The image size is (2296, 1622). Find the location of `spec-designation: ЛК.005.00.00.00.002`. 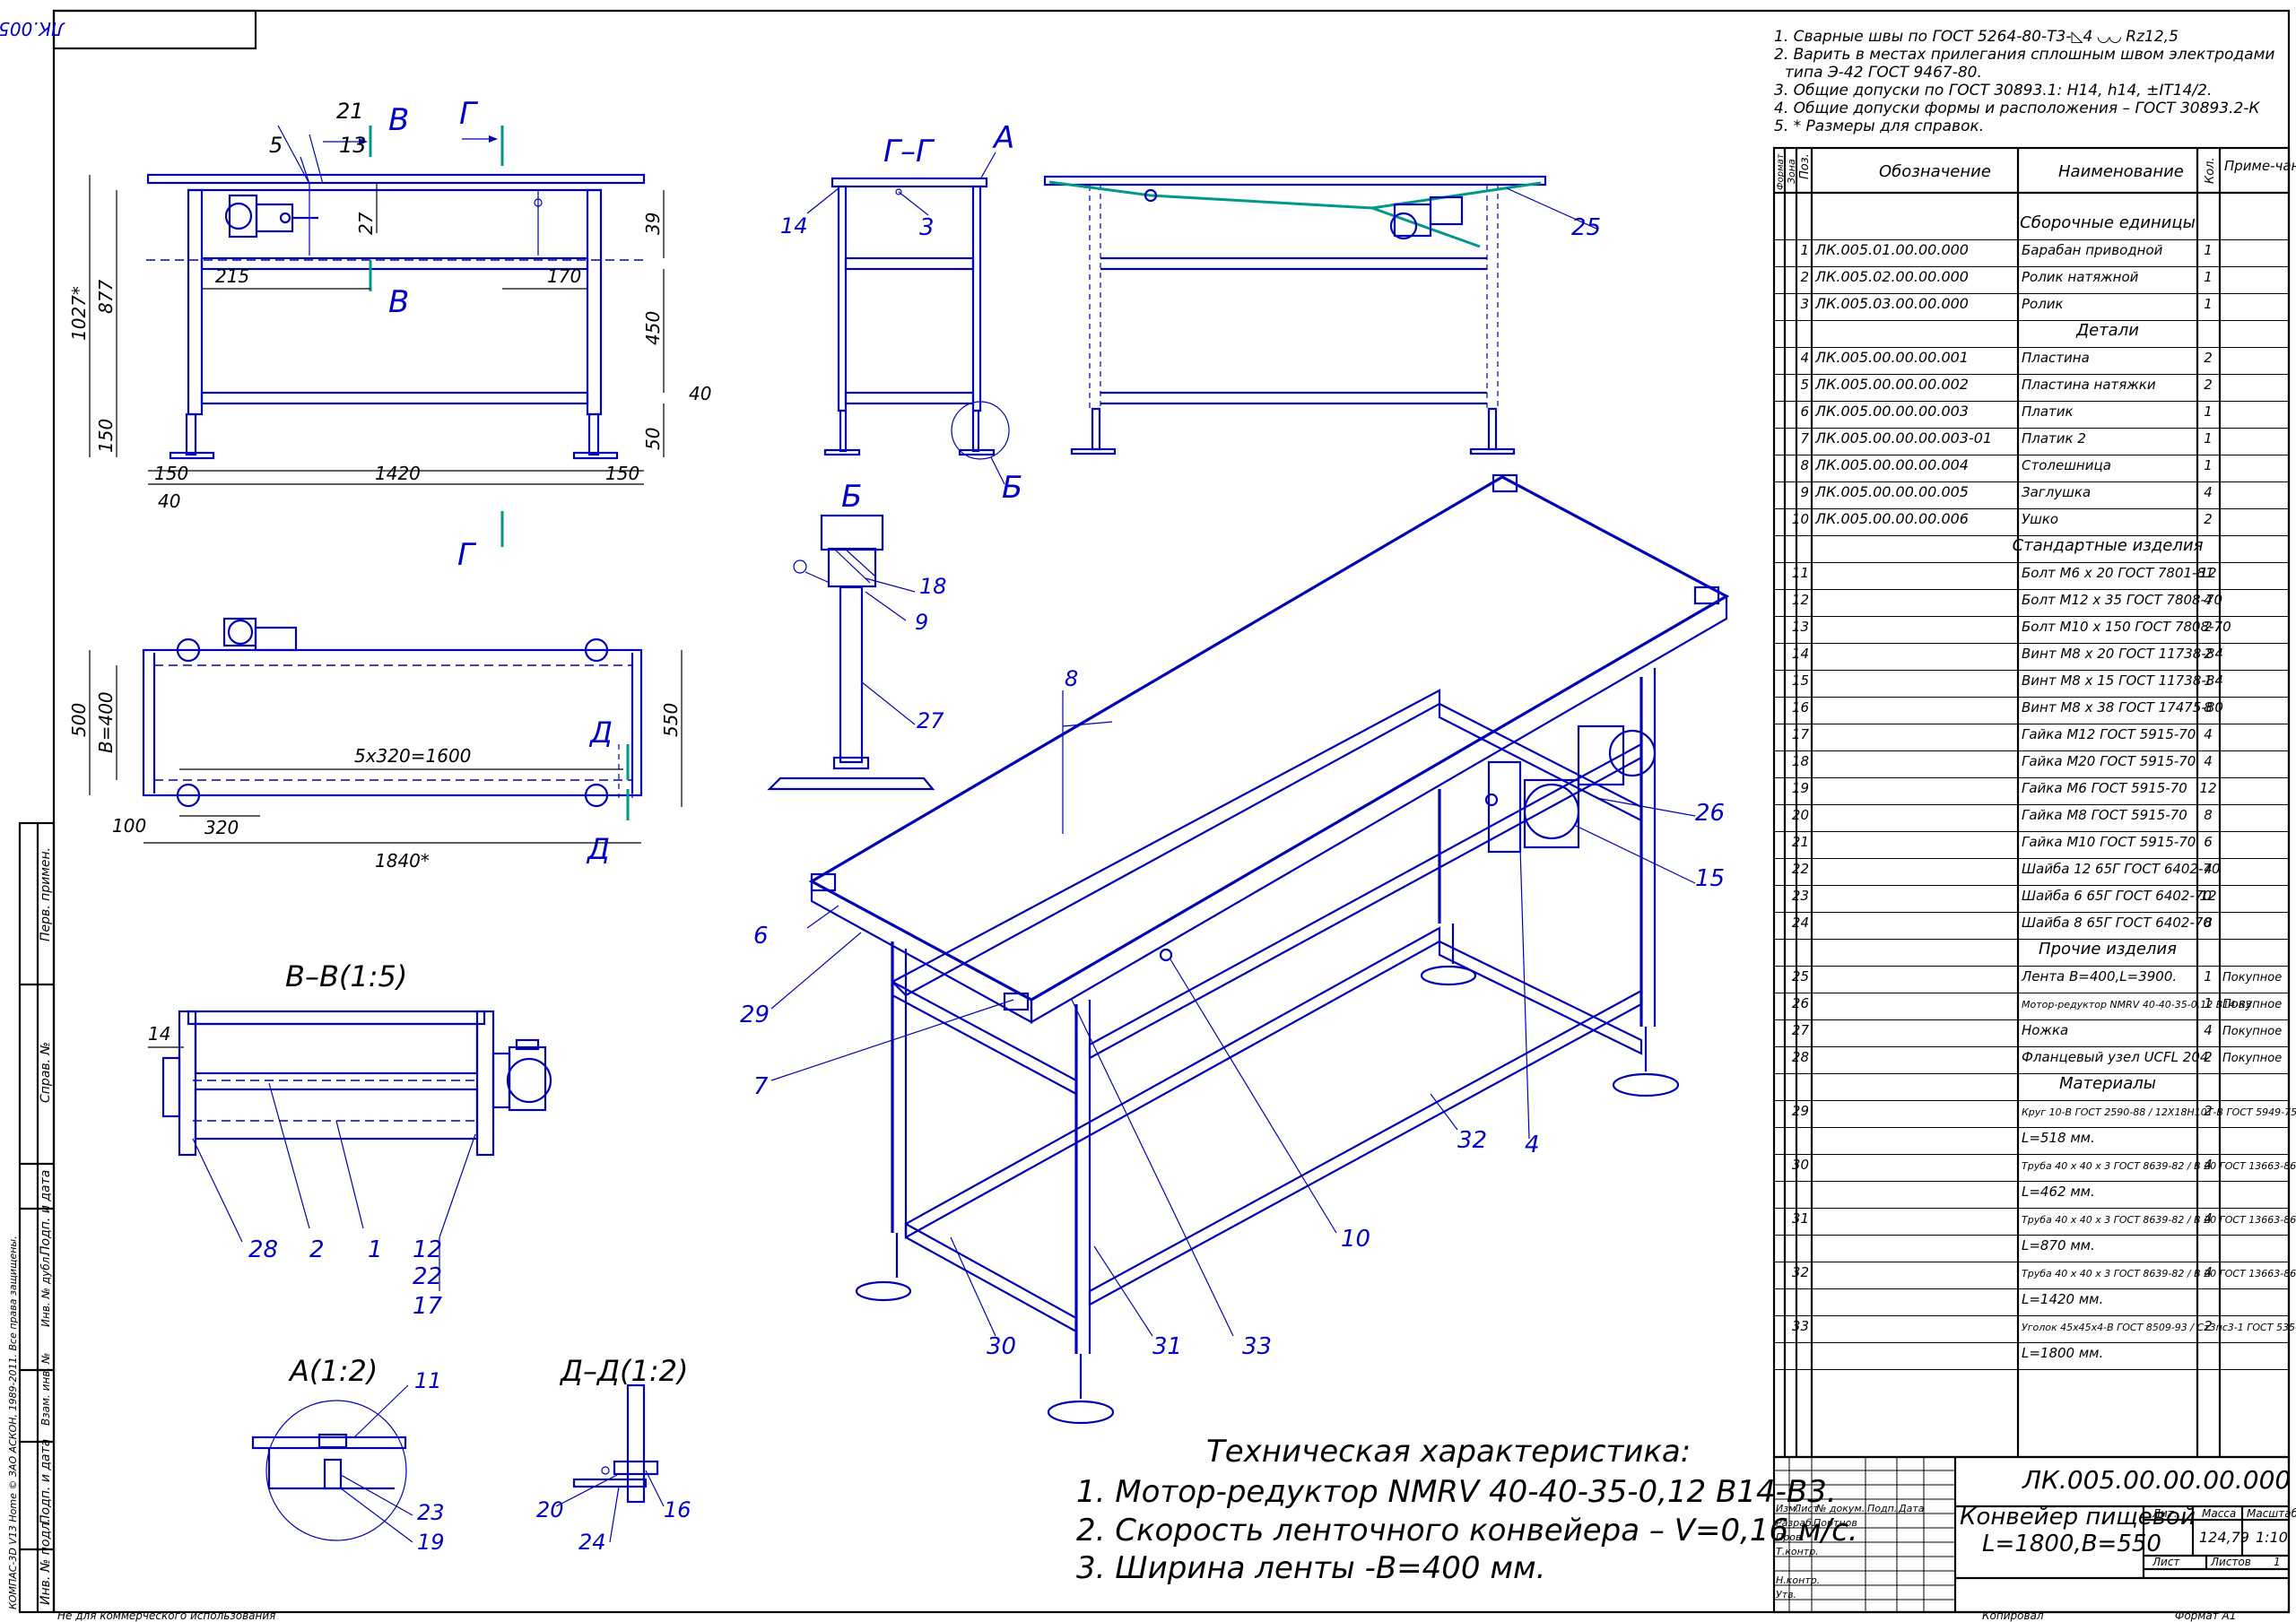

spec-designation: ЛК.005.00.00.00.002 is located at coordinates (1891, 384).